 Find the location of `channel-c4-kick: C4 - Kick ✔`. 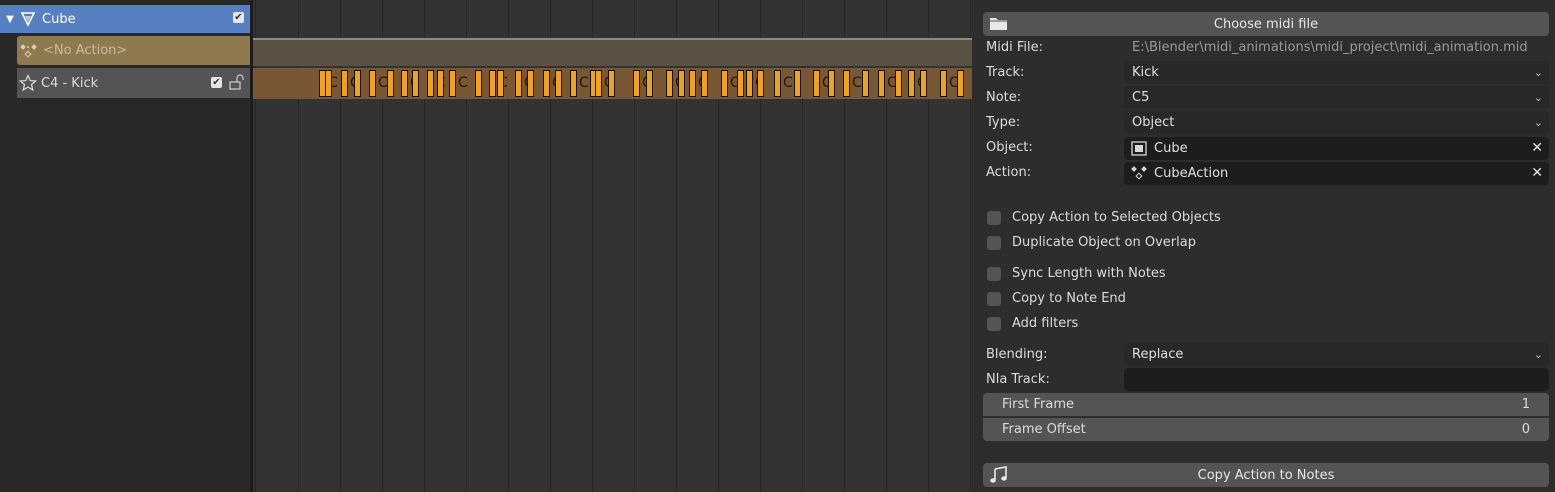

channel-c4-kick: C4 - Kick ✔ is located at coordinates (133, 83).